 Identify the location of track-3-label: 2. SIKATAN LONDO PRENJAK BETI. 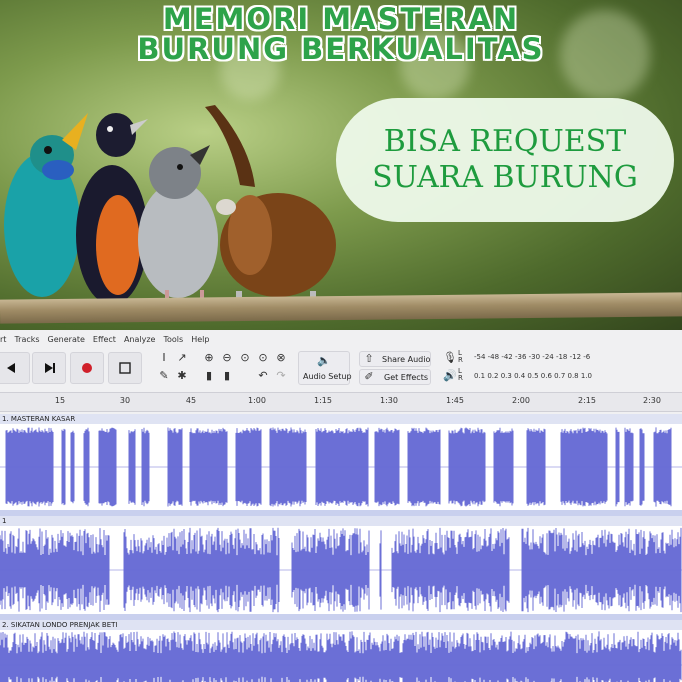
(341, 625).